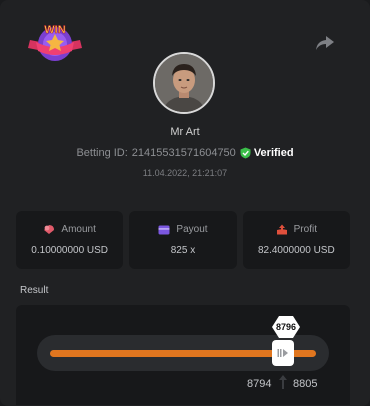  I want to click on avatar, so click(184, 83).